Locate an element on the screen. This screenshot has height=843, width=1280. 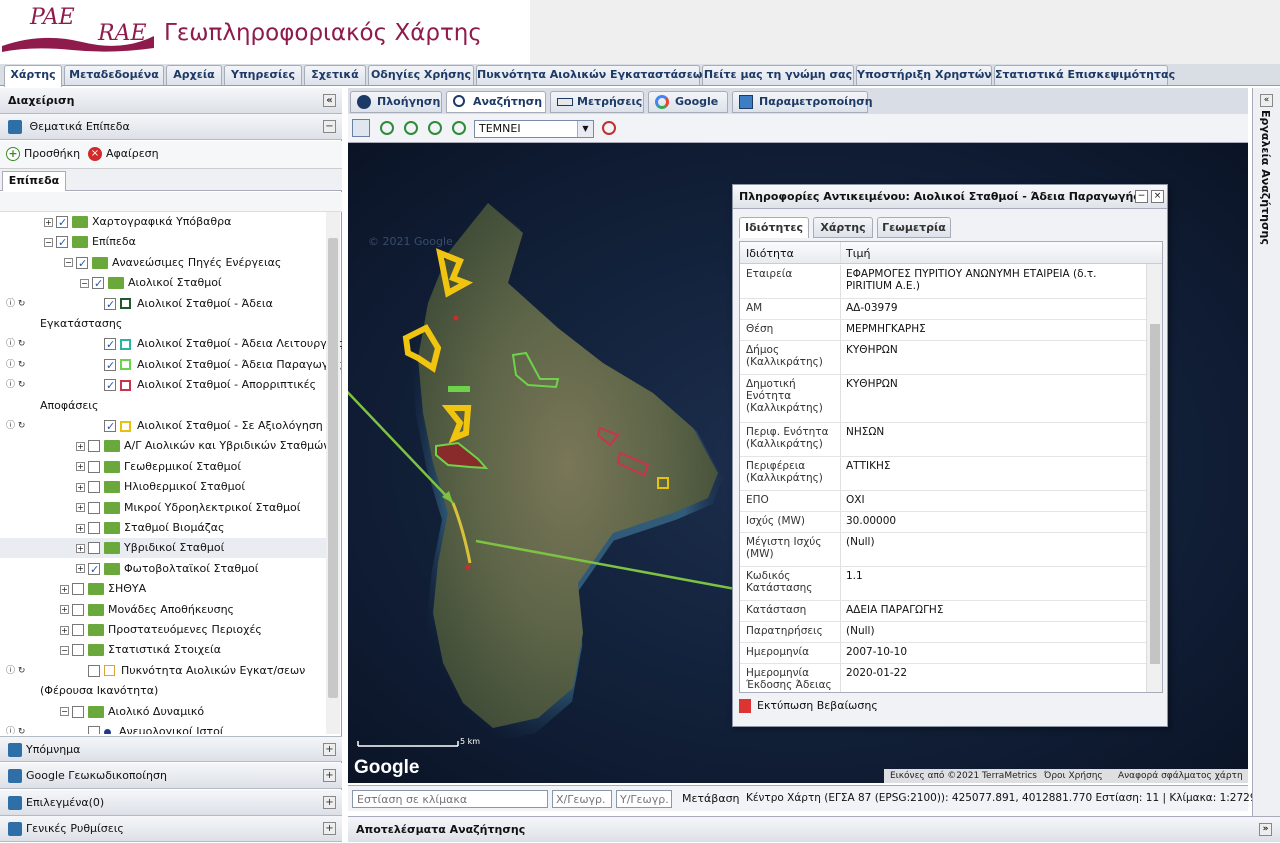
clear-search-icon is located at coordinates (609, 128).